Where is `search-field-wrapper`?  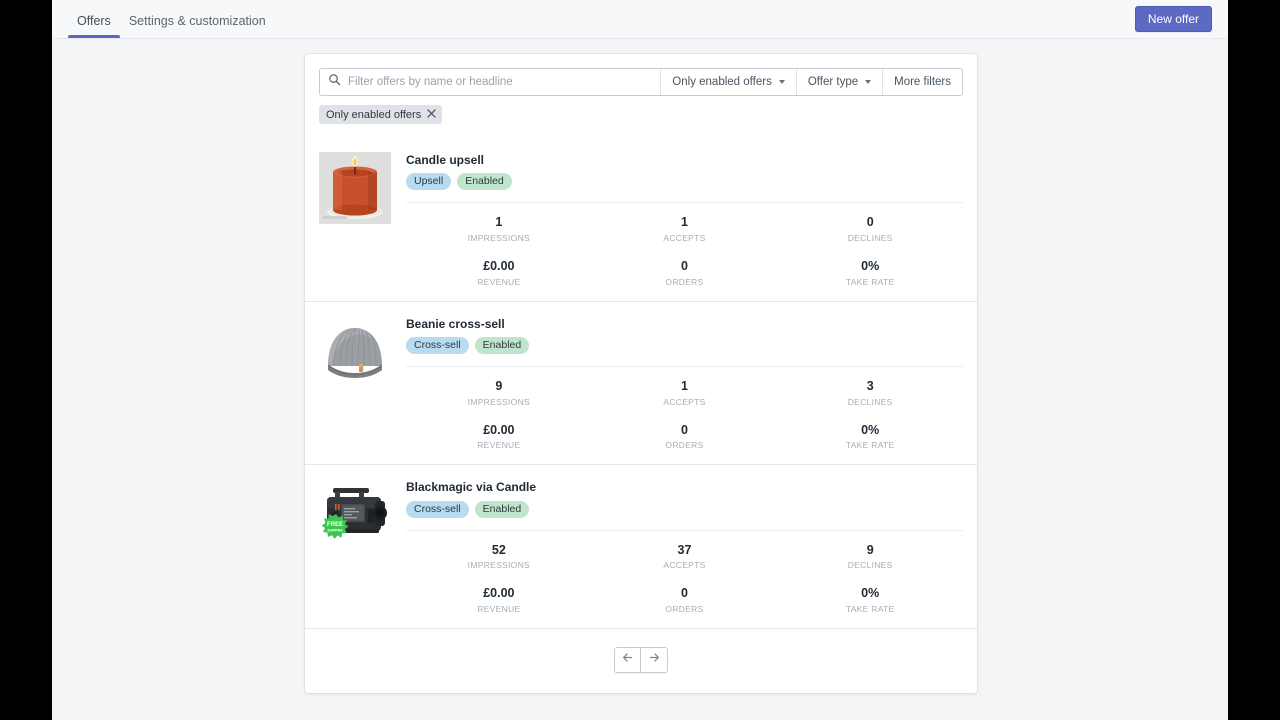
search-field-wrapper is located at coordinates (490, 82).